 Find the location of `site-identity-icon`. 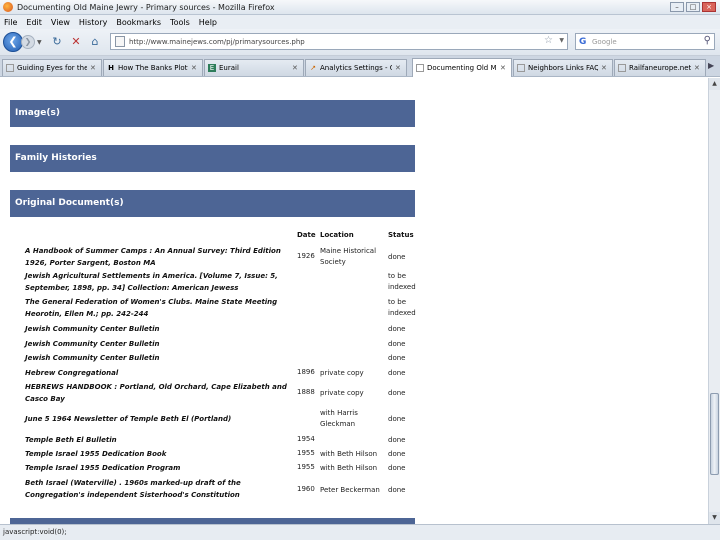

site-identity-icon is located at coordinates (120, 41).